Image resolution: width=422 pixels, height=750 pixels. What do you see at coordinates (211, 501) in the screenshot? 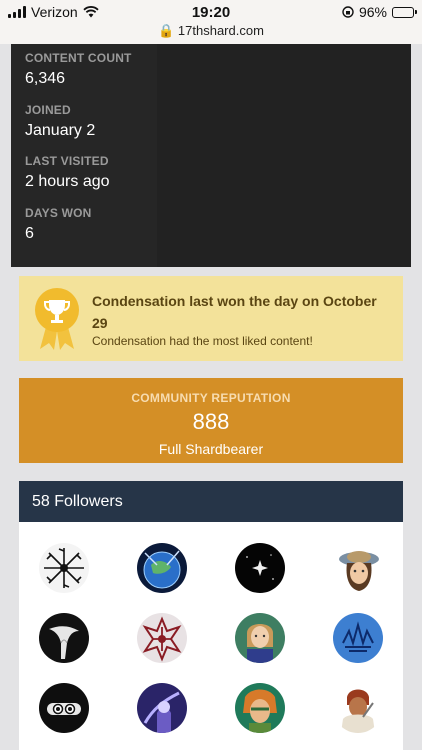
I see `followers-header: 58 Followers` at bounding box center [211, 501].